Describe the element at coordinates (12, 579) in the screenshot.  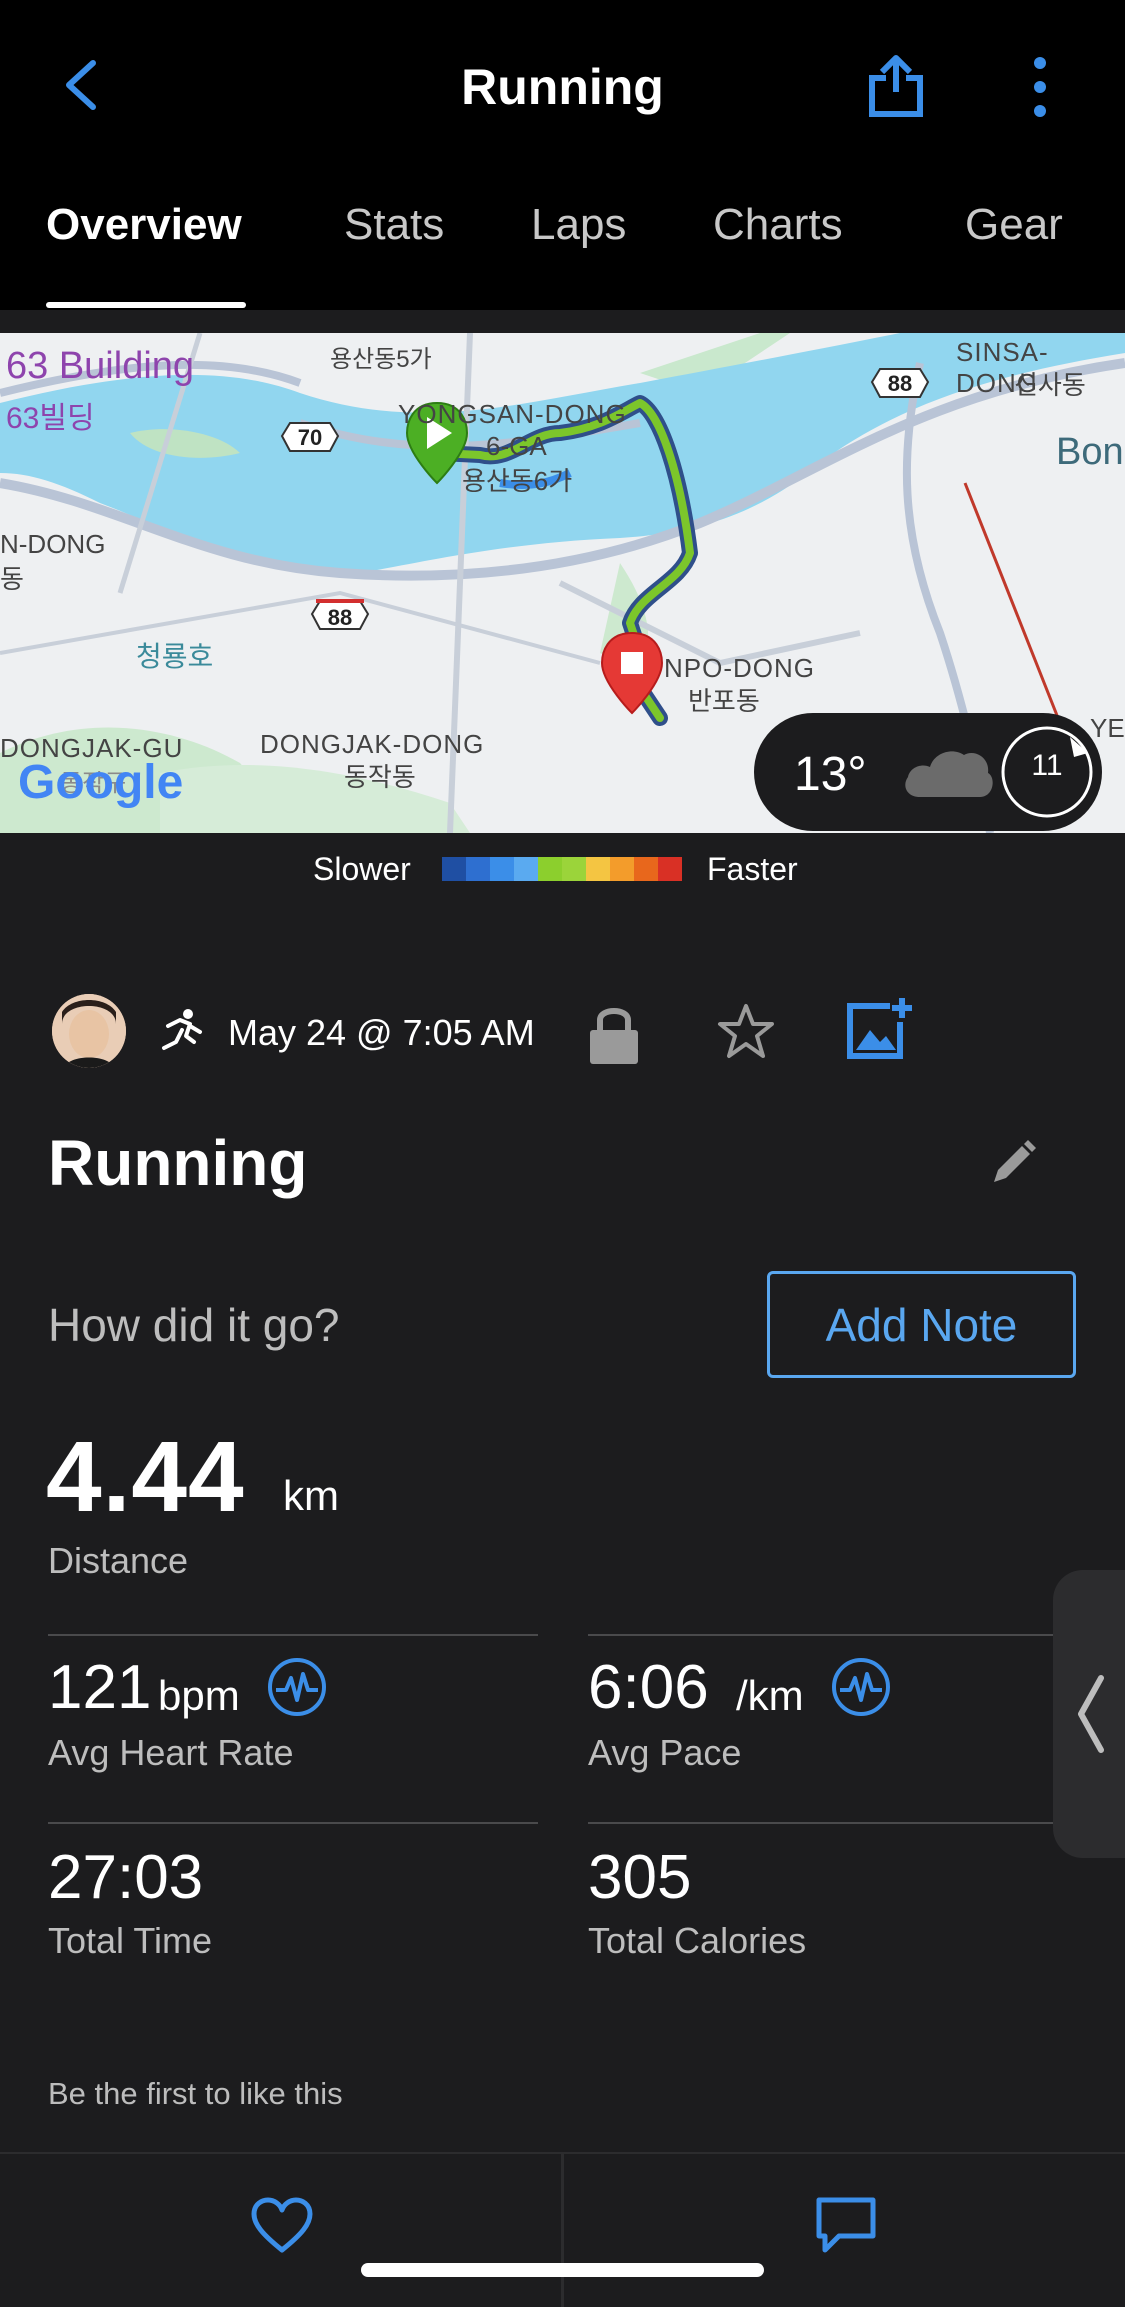
I see `map-label-dong-ko: 동` at that location.